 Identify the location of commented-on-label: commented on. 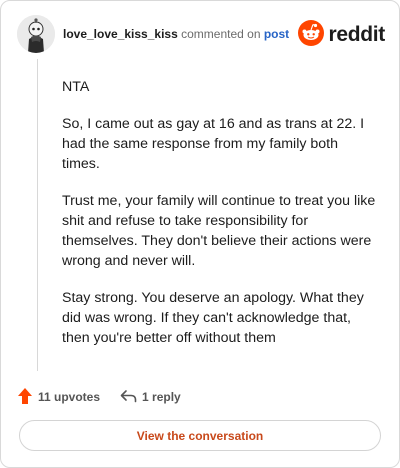
(221, 34).